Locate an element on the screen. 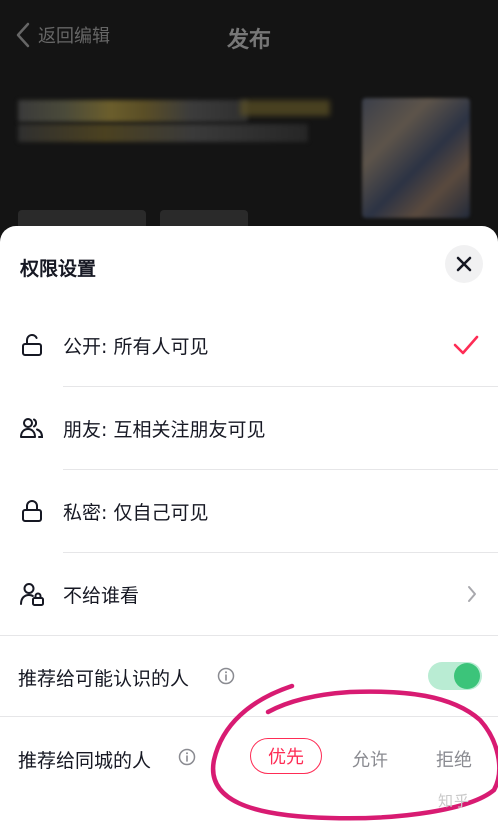 The width and height of the screenshot is (498, 822). description-text-blurred is located at coordinates (133, 111).